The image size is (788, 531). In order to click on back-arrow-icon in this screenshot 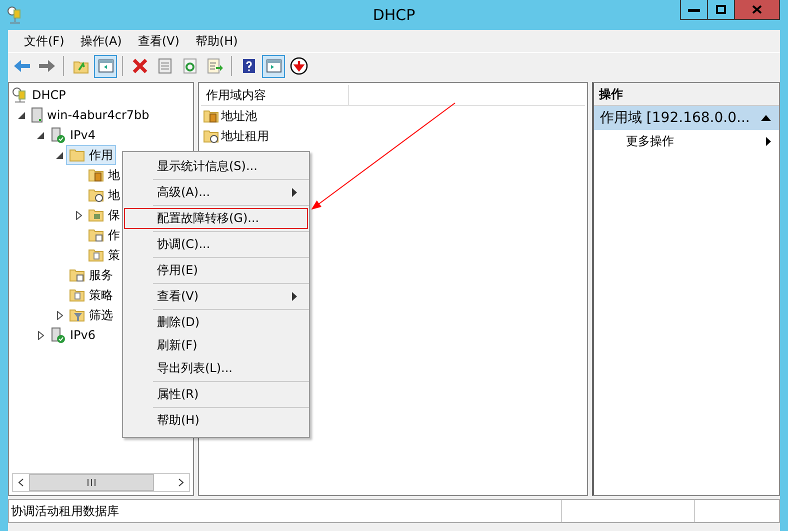, I will do `click(21, 66)`.